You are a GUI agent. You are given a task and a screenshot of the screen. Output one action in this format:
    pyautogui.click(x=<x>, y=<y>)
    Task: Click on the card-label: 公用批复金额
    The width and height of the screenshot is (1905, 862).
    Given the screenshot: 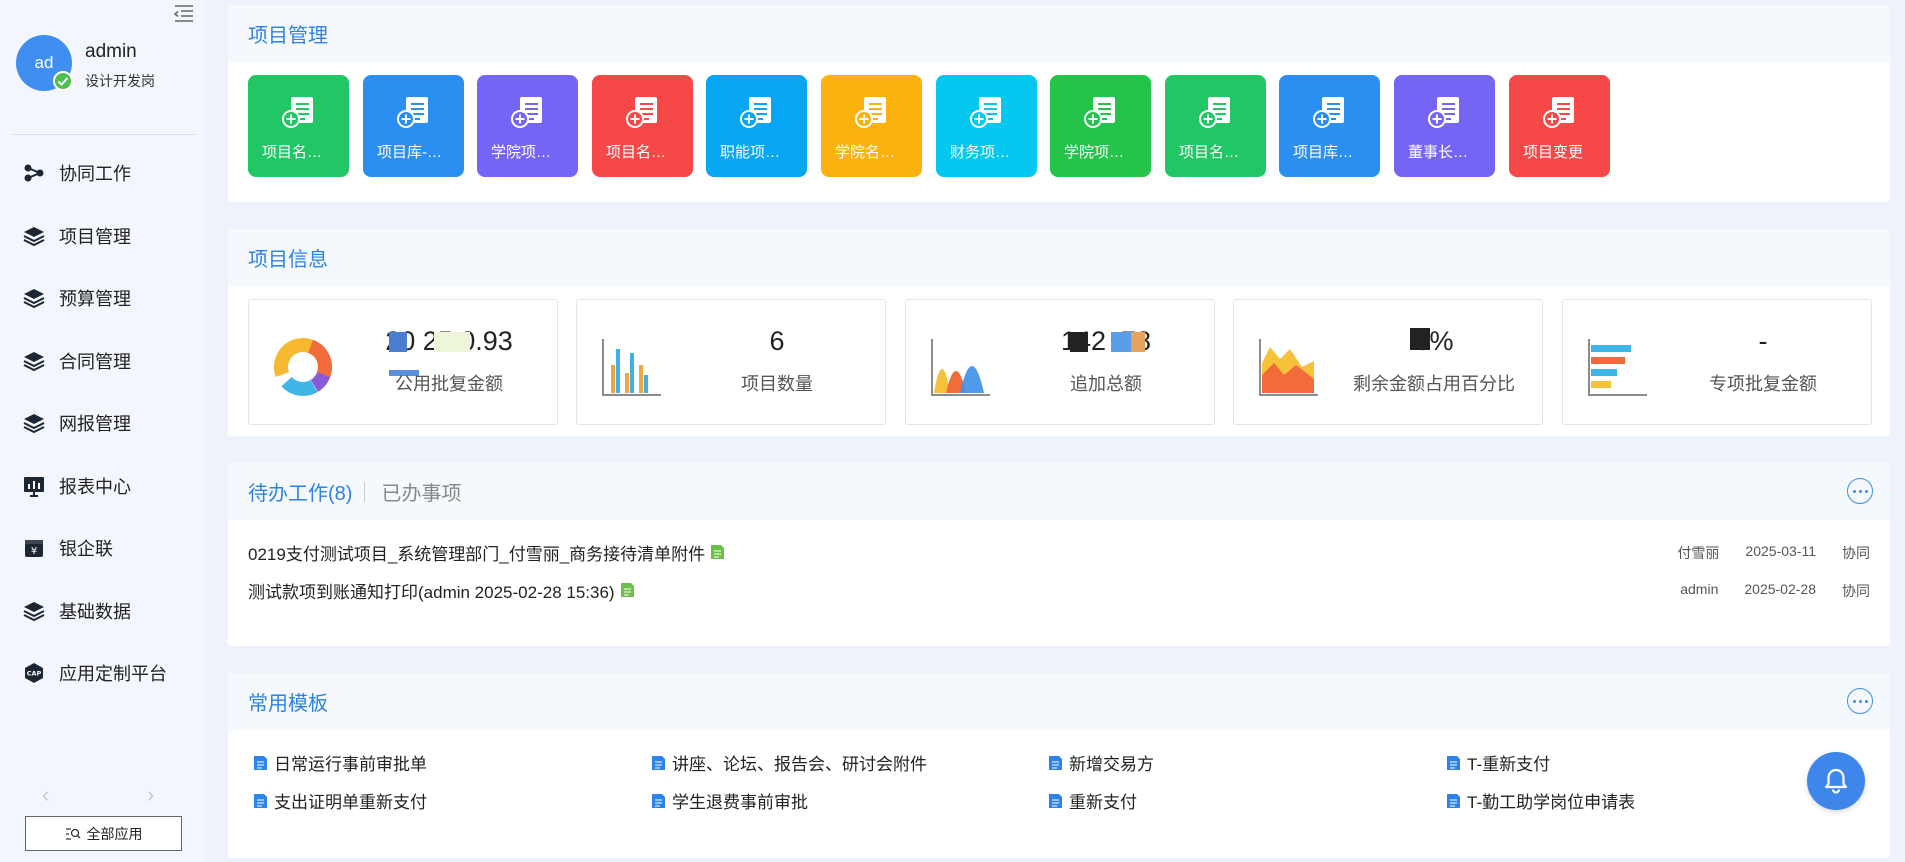 What is the action you would take?
    pyautogui.click(x=449, y=384)
    